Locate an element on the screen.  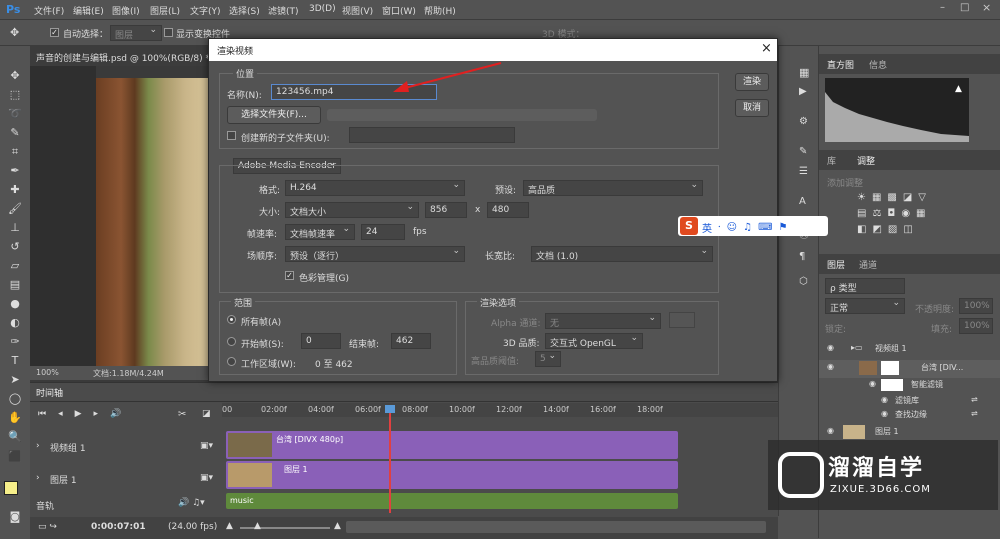
color-management-checkbox: ✓ is located at coordinates (289, 275).